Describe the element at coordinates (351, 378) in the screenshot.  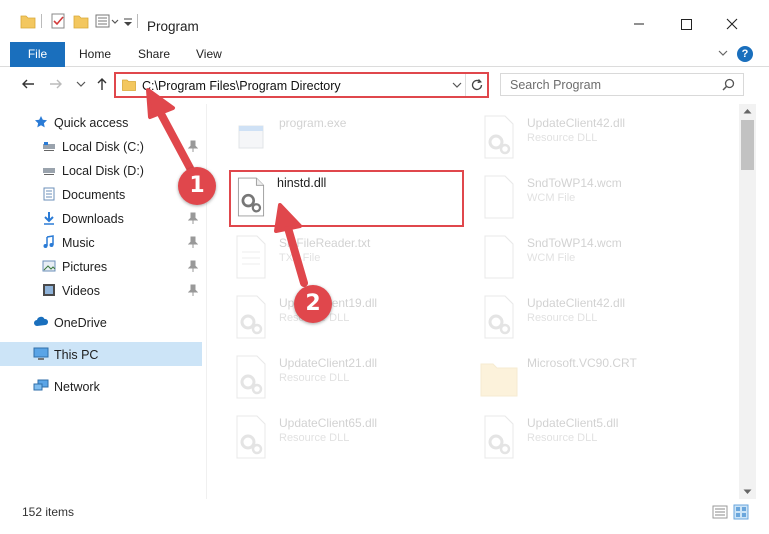
I see `file-item: UpdateClient21.dll Resource DLL` at that location.